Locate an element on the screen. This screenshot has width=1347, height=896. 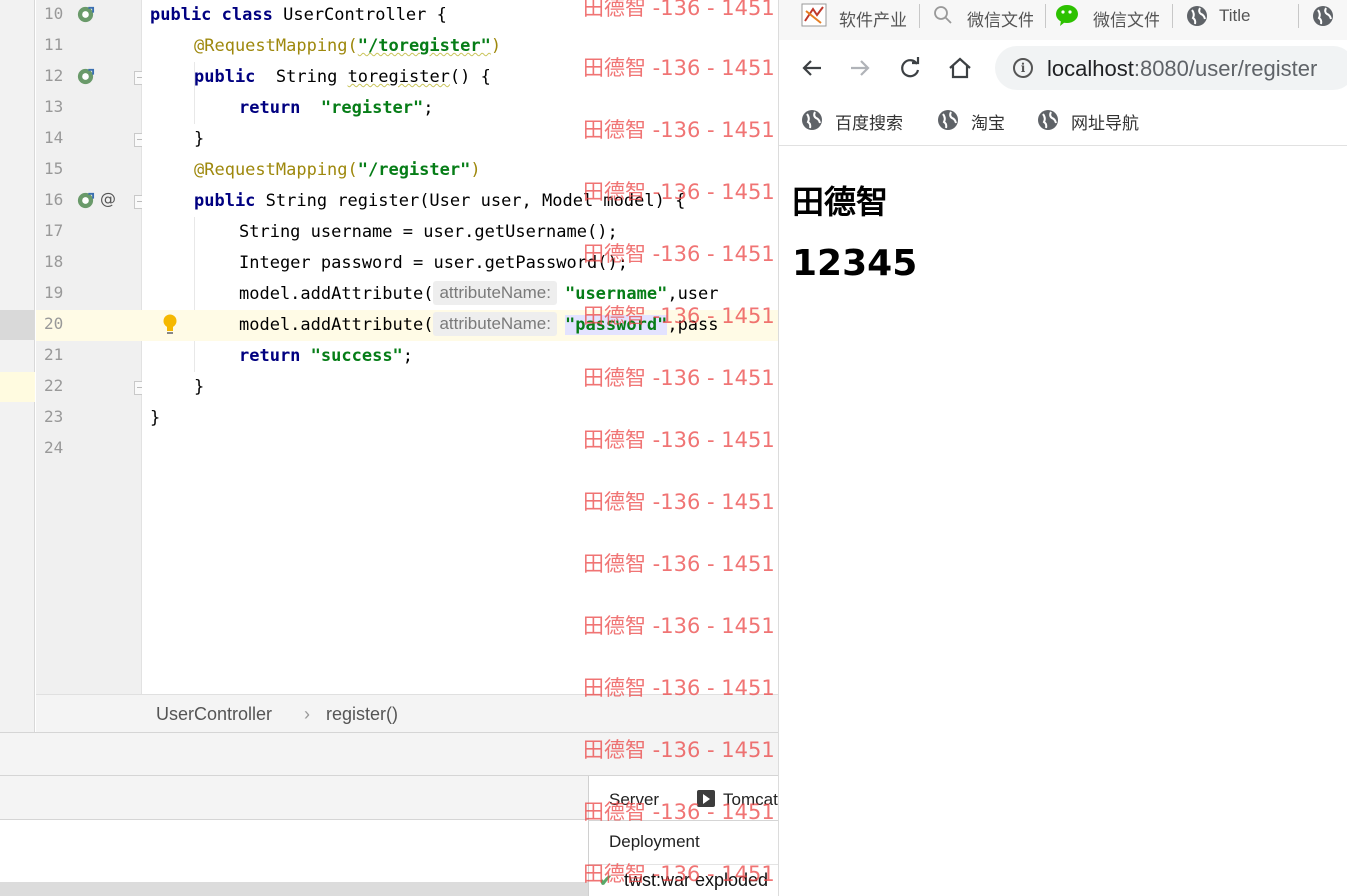
gutter-line: 18 is located at coordinates (89, 263).